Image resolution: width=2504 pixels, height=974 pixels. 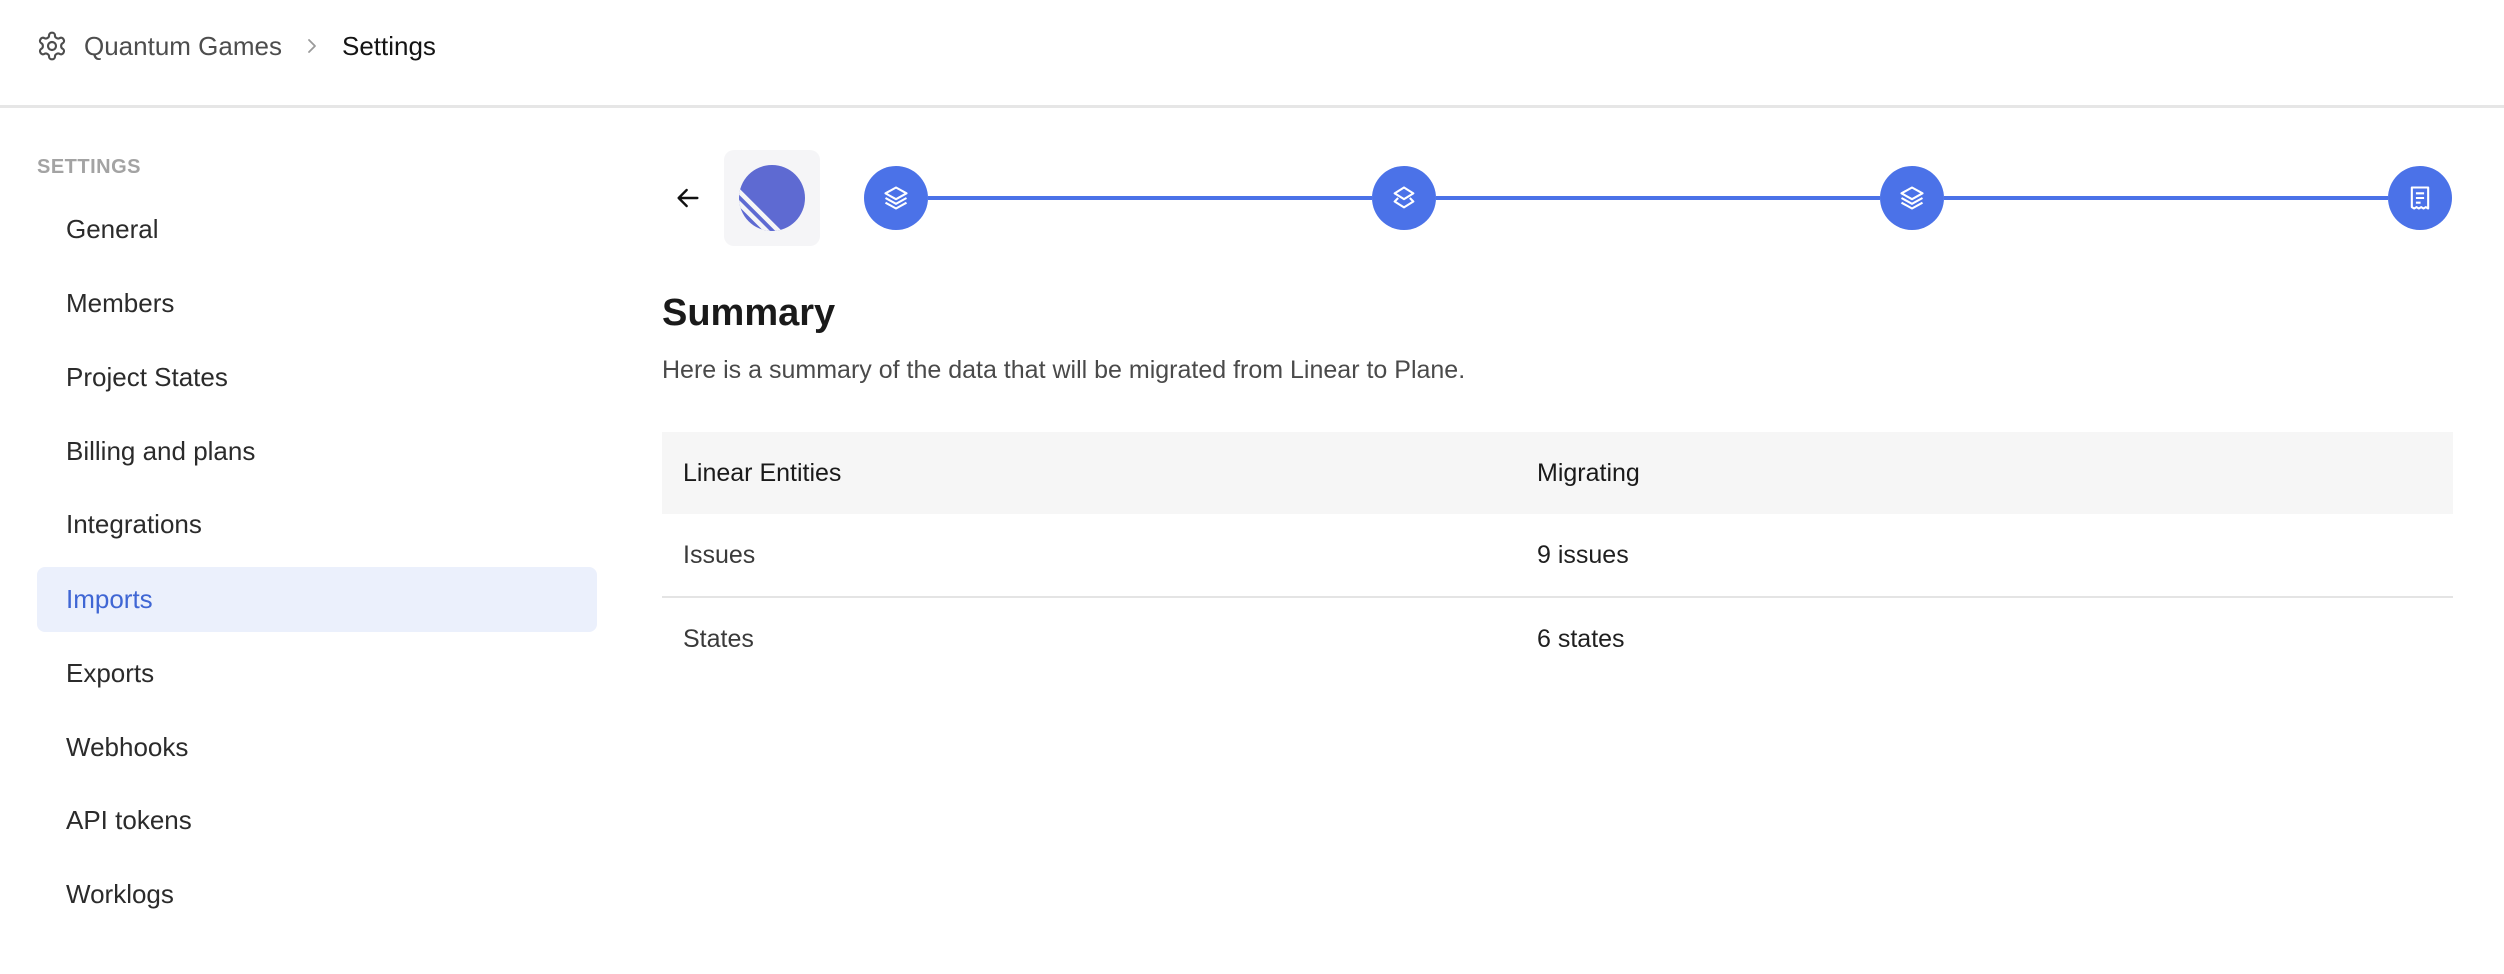 I want to click on entity-name: Issues, so click(x=719, y=554).